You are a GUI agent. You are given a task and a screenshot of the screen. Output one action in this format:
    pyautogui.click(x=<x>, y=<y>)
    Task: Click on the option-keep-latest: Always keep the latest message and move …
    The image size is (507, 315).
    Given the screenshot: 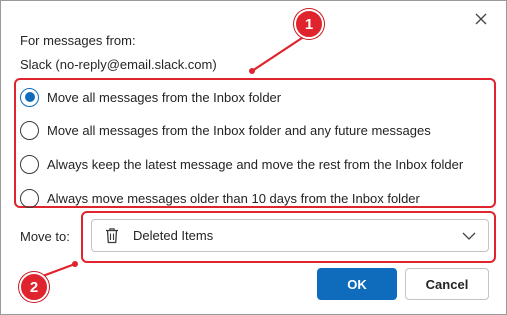 What is the action you would take?
    pyautogui.click(x=241, y=164)
    